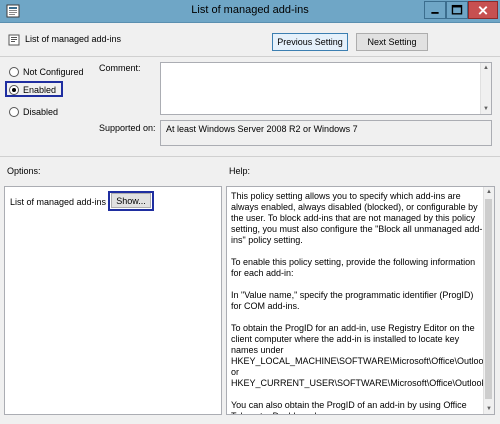  I want to click on radio-label: Disabled, so click(41, 112).